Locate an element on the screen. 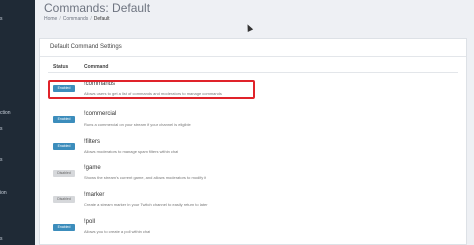  highlight-annotation is located at coordinates (151, 89).